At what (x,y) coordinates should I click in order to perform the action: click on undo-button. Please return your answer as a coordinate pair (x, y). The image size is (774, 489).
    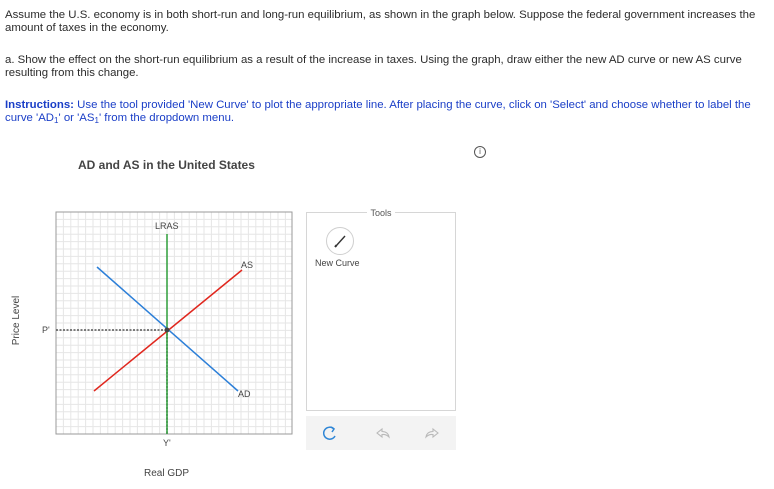
    Looking at the image, I should click on (383, 433).